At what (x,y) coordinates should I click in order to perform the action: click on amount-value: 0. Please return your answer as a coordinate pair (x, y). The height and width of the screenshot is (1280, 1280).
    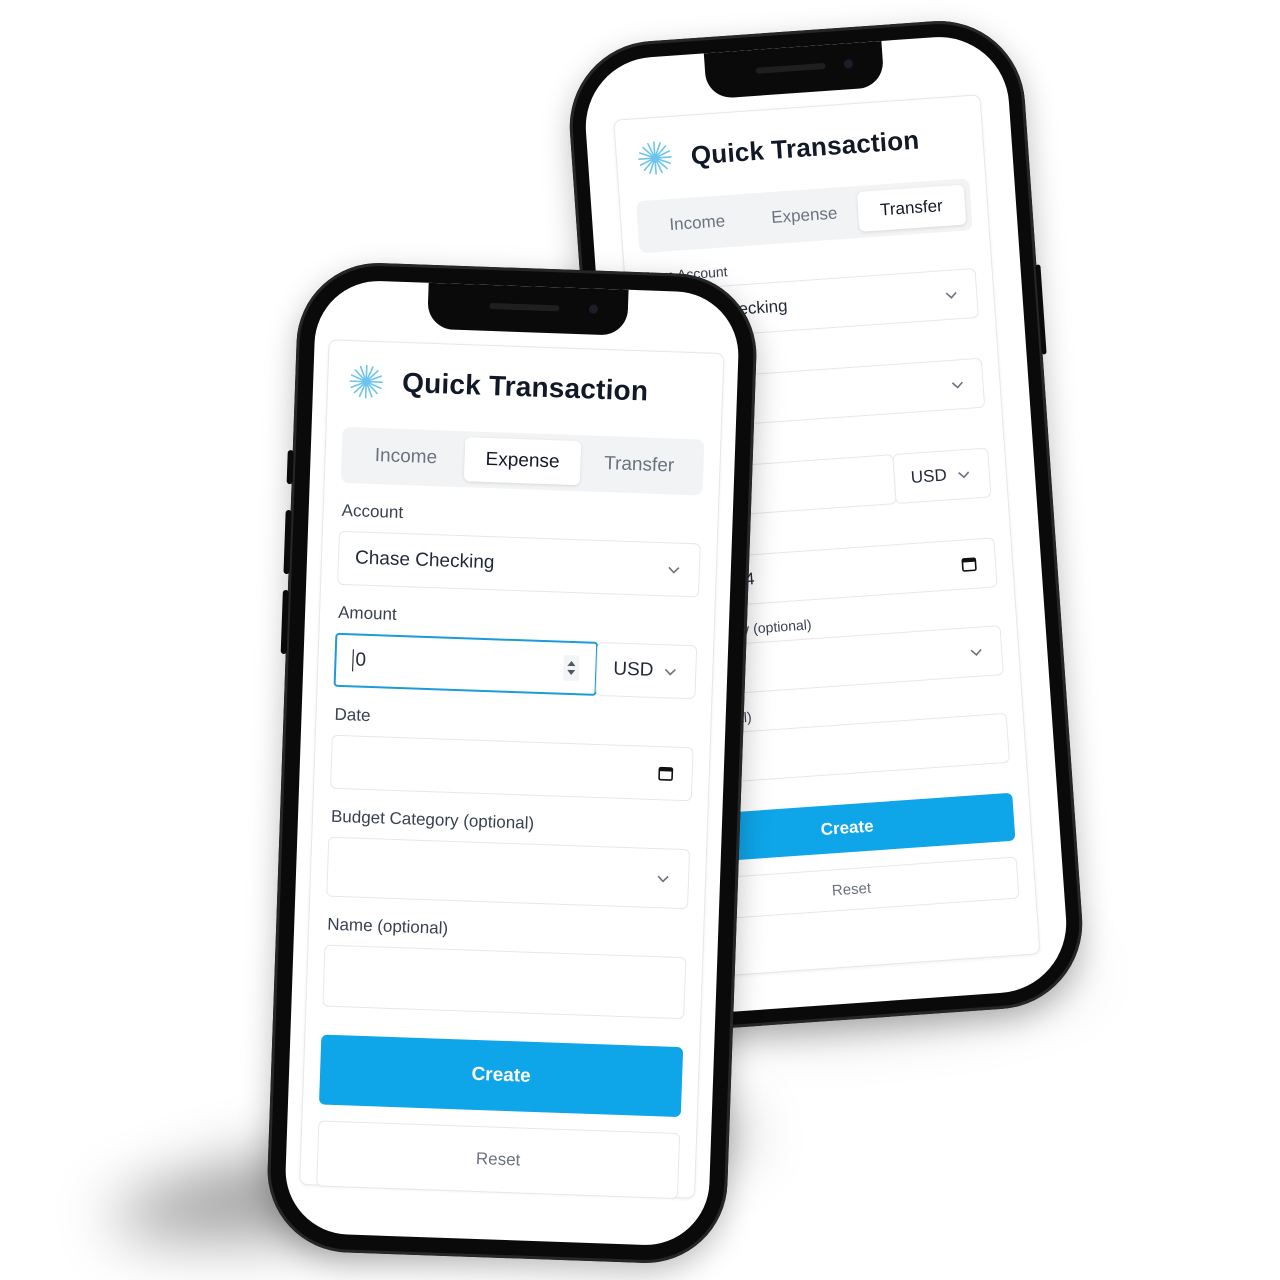
    Looking at the image, I should click on (361, 660).